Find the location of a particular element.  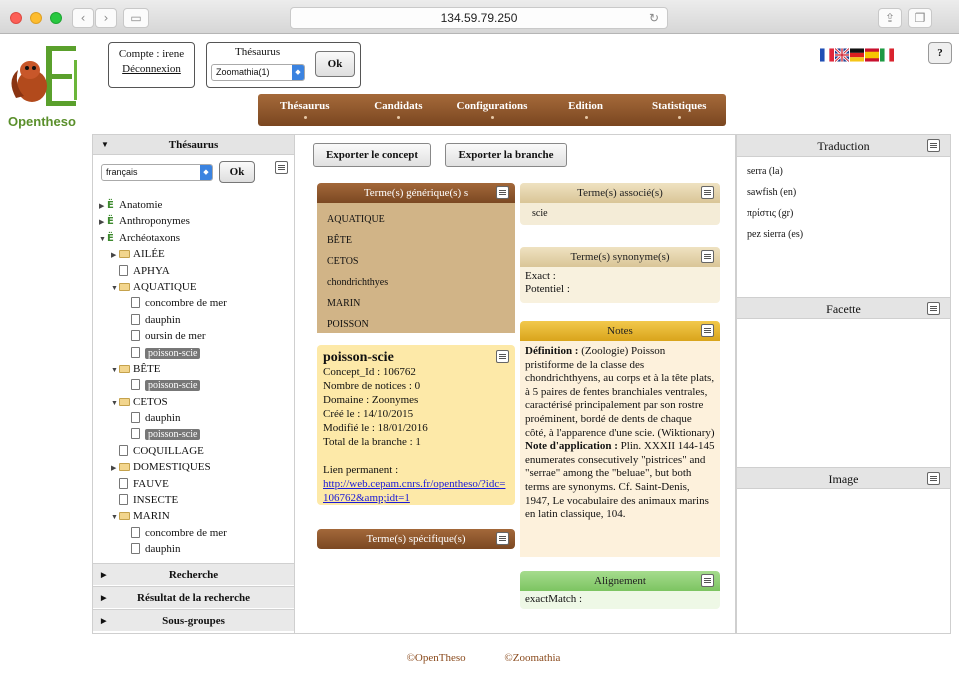

tree-node: FAUVE is located at coordinates (195, 484).